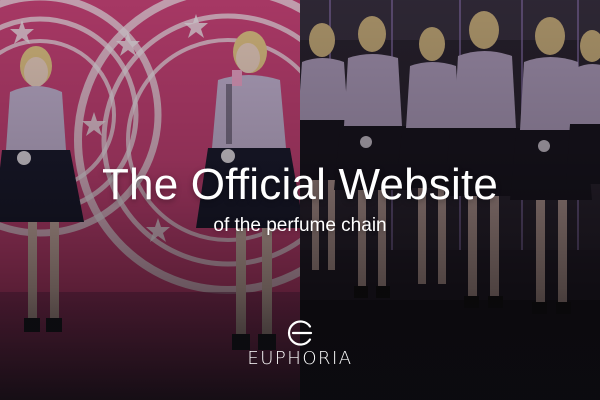  Describe the element at coordinates (300, 184) in the screenshot. I see `hero-headline: The Official Website` at that location.